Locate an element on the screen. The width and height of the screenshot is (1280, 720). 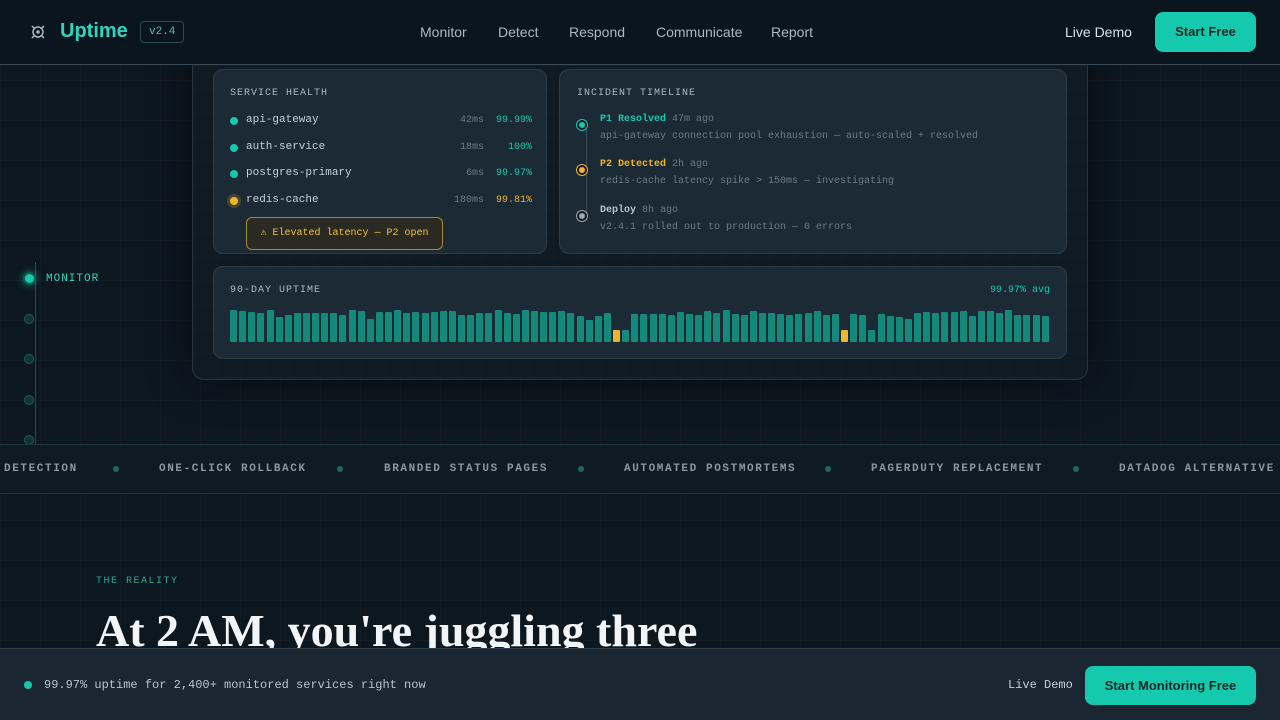
section-dot-monitor is located at coordinates (29, 278).